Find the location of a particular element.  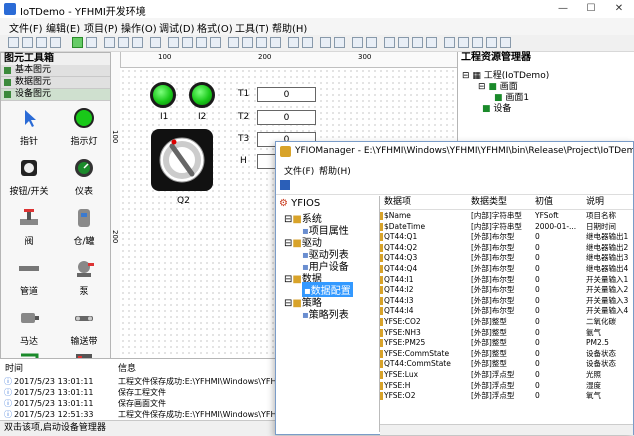

col-header-init: 初值 is located at coordinates (544, 202).